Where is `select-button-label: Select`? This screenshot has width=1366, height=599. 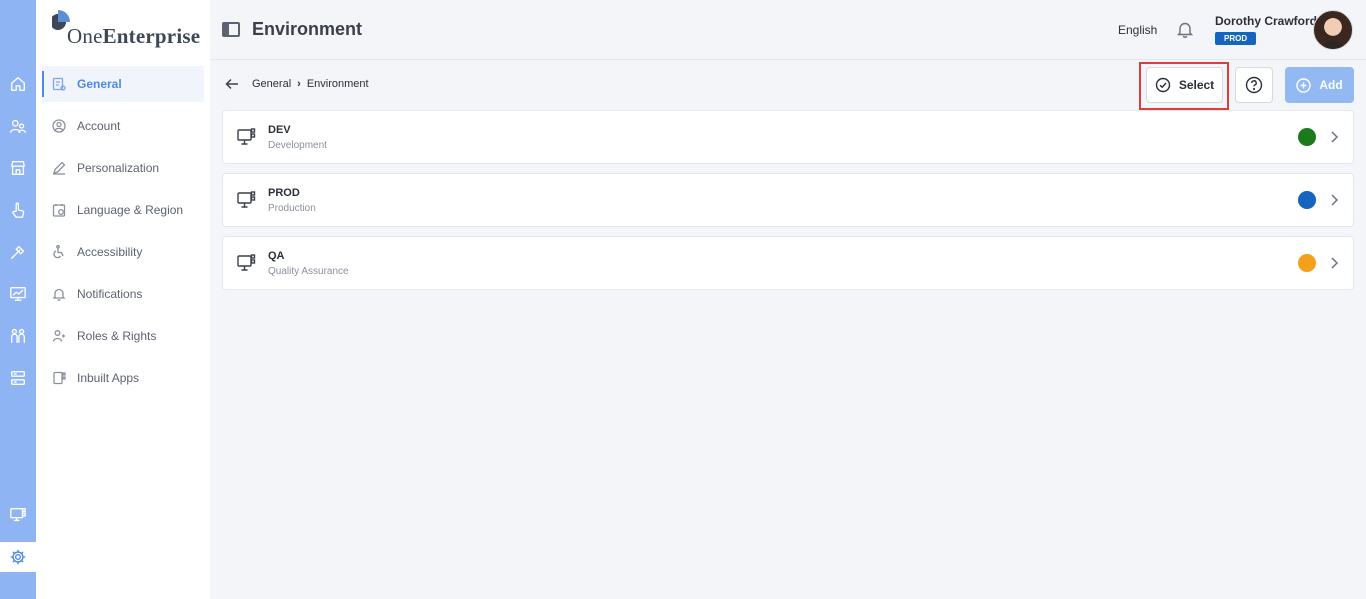 select-button-label: Select is located at coordinates (1196, 85).